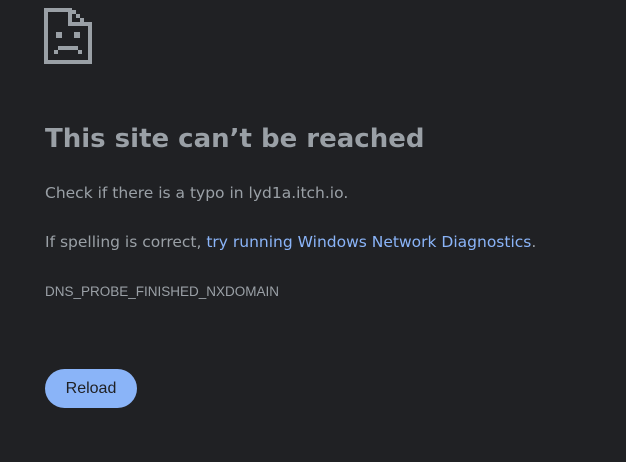 The height and width of the screenshot is (462, 626). Describe the element at coordinates (147, 193) in the screenshot. I see `typo-hint-prefix: Check if there is a typo in` at that location.